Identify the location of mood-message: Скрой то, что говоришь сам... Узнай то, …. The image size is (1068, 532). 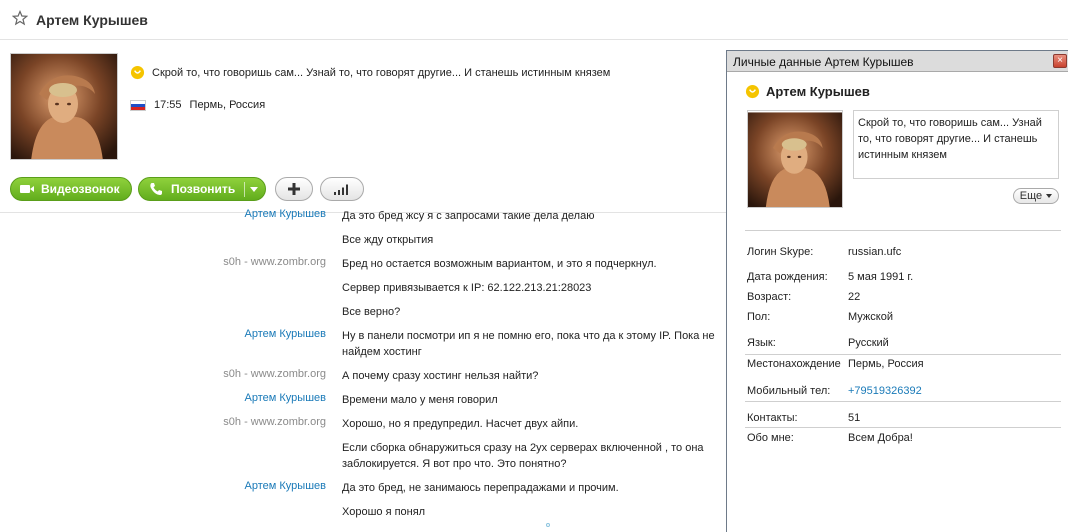
(381, 72).